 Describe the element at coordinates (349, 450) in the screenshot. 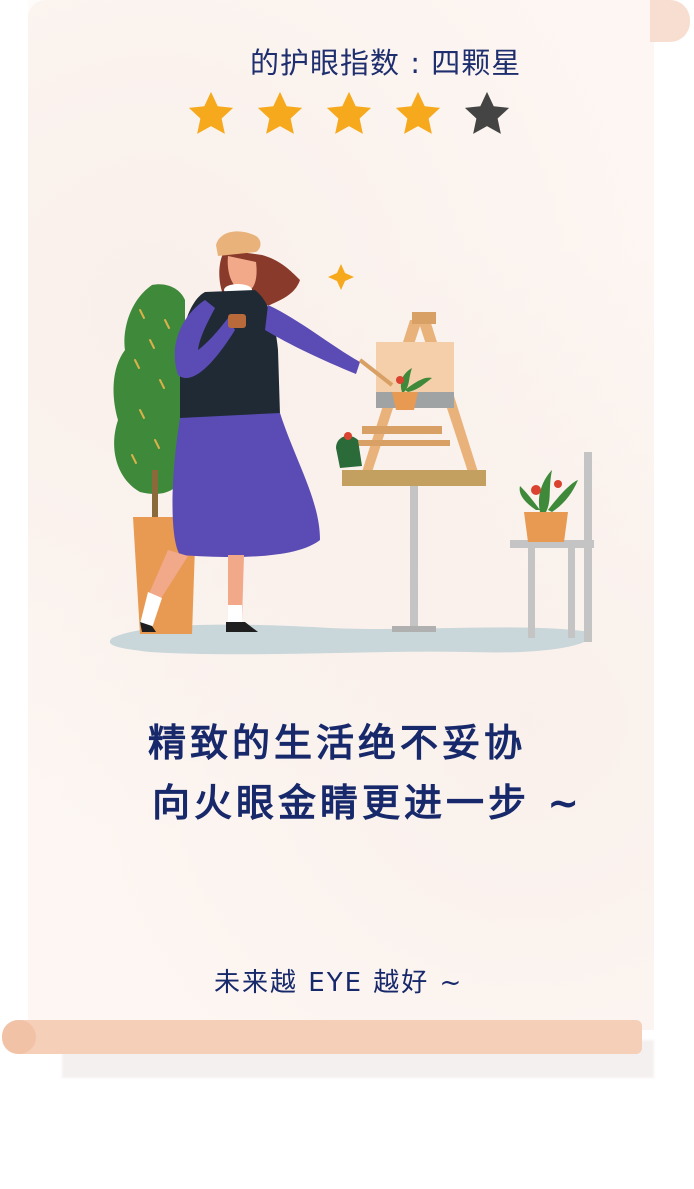

I see `kettle` at that location.